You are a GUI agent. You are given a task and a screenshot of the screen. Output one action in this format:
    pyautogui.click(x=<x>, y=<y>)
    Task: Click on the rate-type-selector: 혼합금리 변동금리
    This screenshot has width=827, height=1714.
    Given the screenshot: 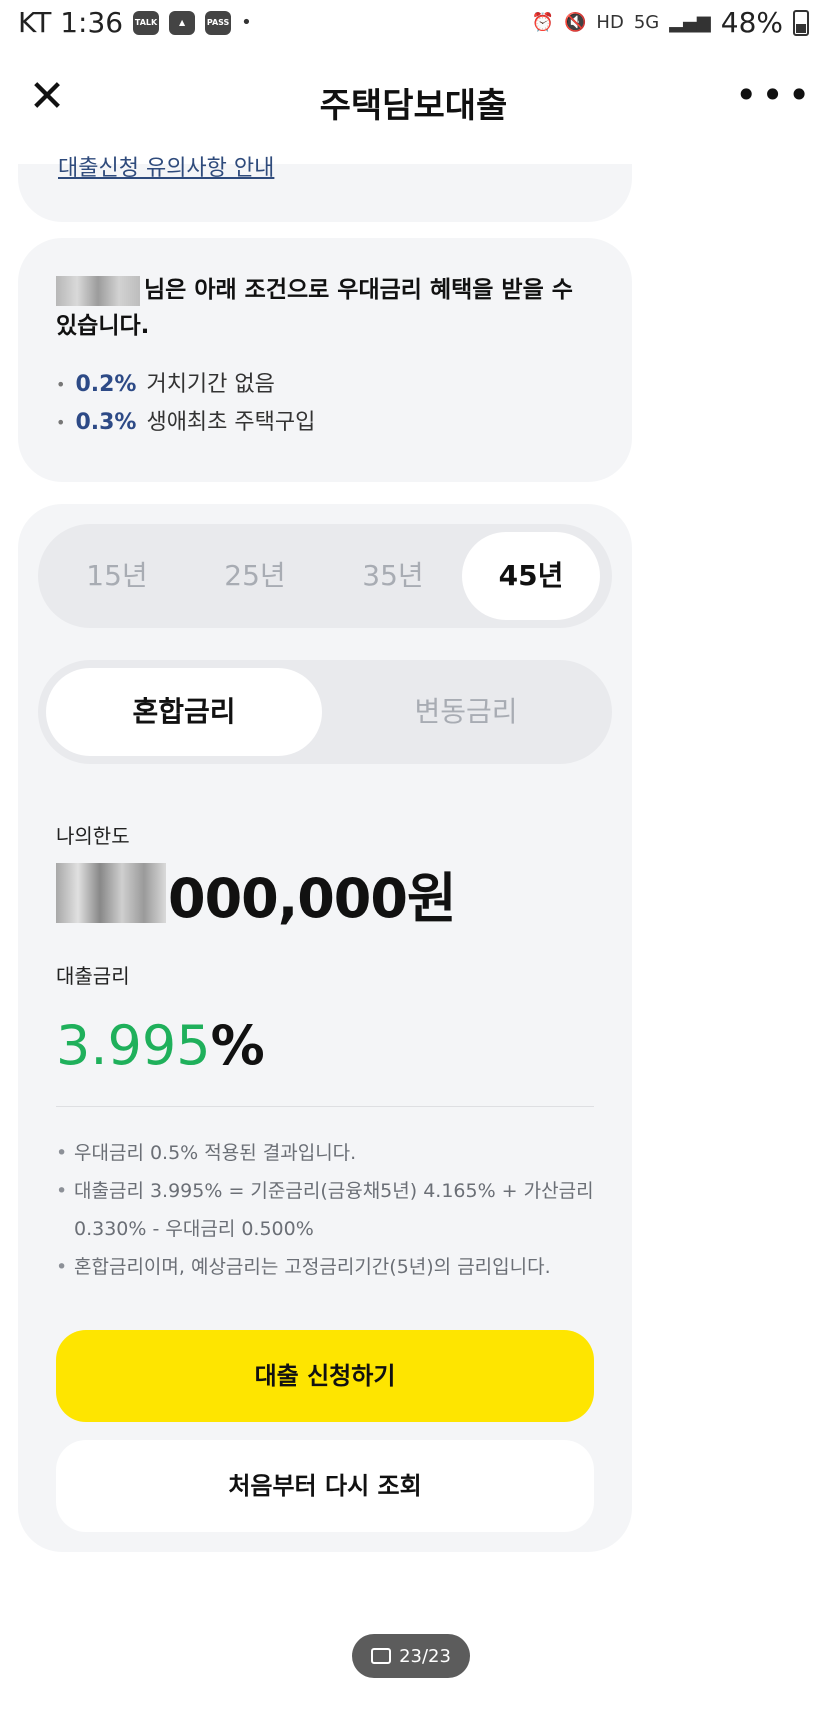 What is the action you would take?
    pyautogui.click(x=325, y=712)
    